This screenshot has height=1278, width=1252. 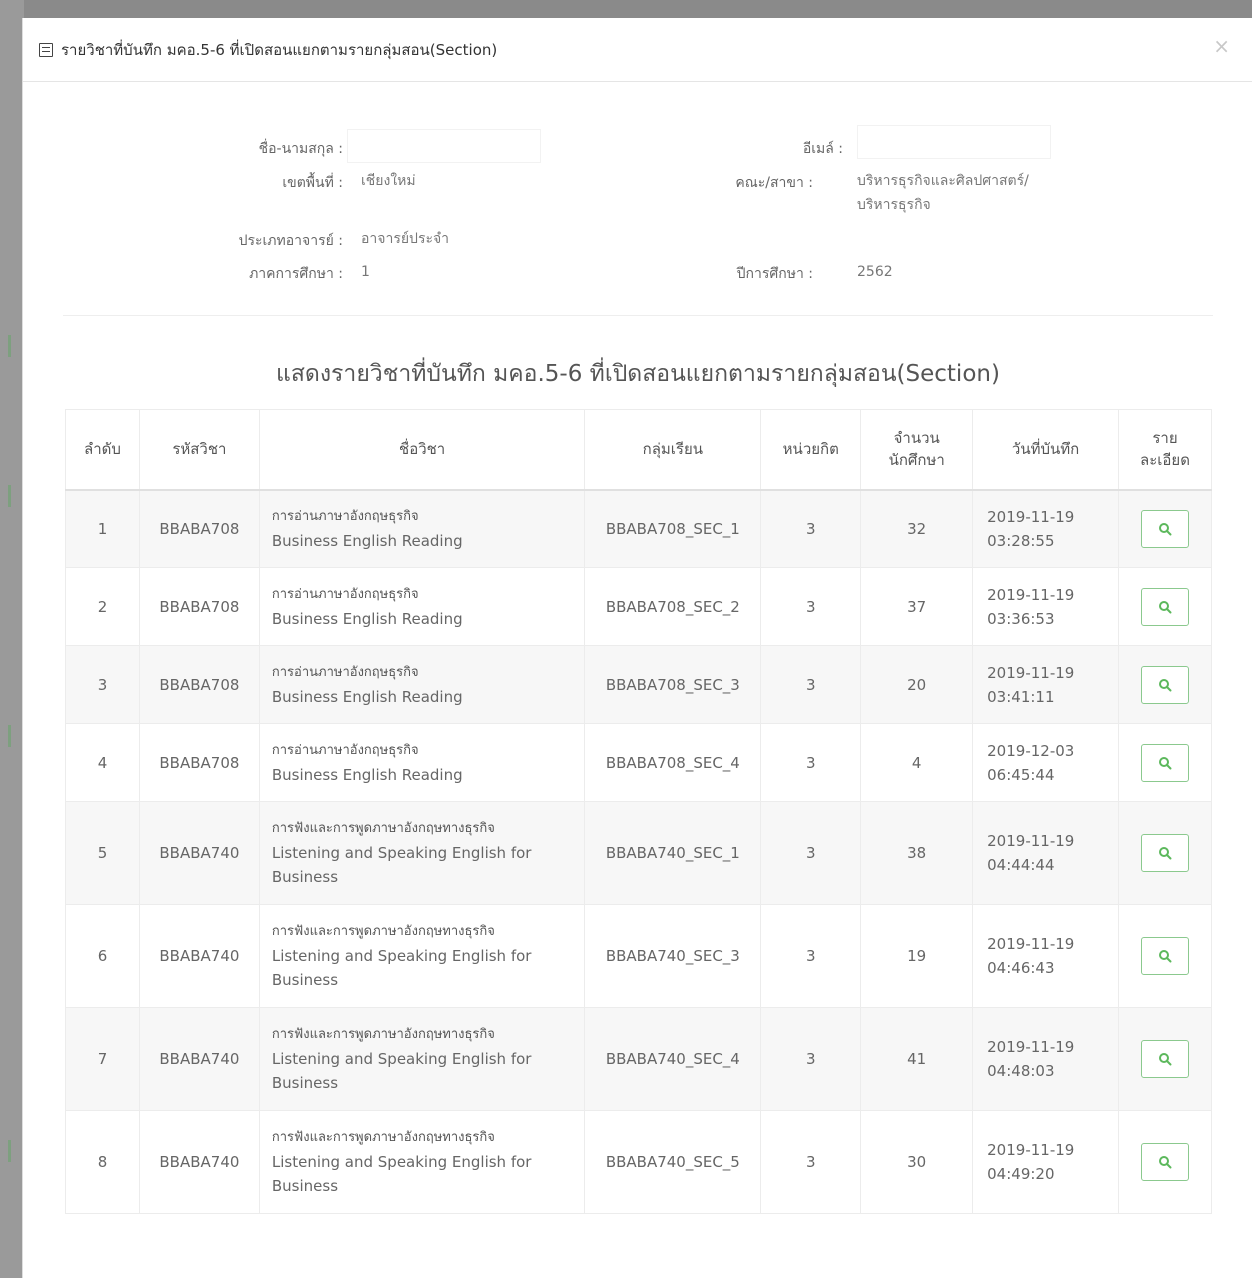 I want to click on cell-date: 2019-12-03 06:45:44, so click(x=1046, y=762).